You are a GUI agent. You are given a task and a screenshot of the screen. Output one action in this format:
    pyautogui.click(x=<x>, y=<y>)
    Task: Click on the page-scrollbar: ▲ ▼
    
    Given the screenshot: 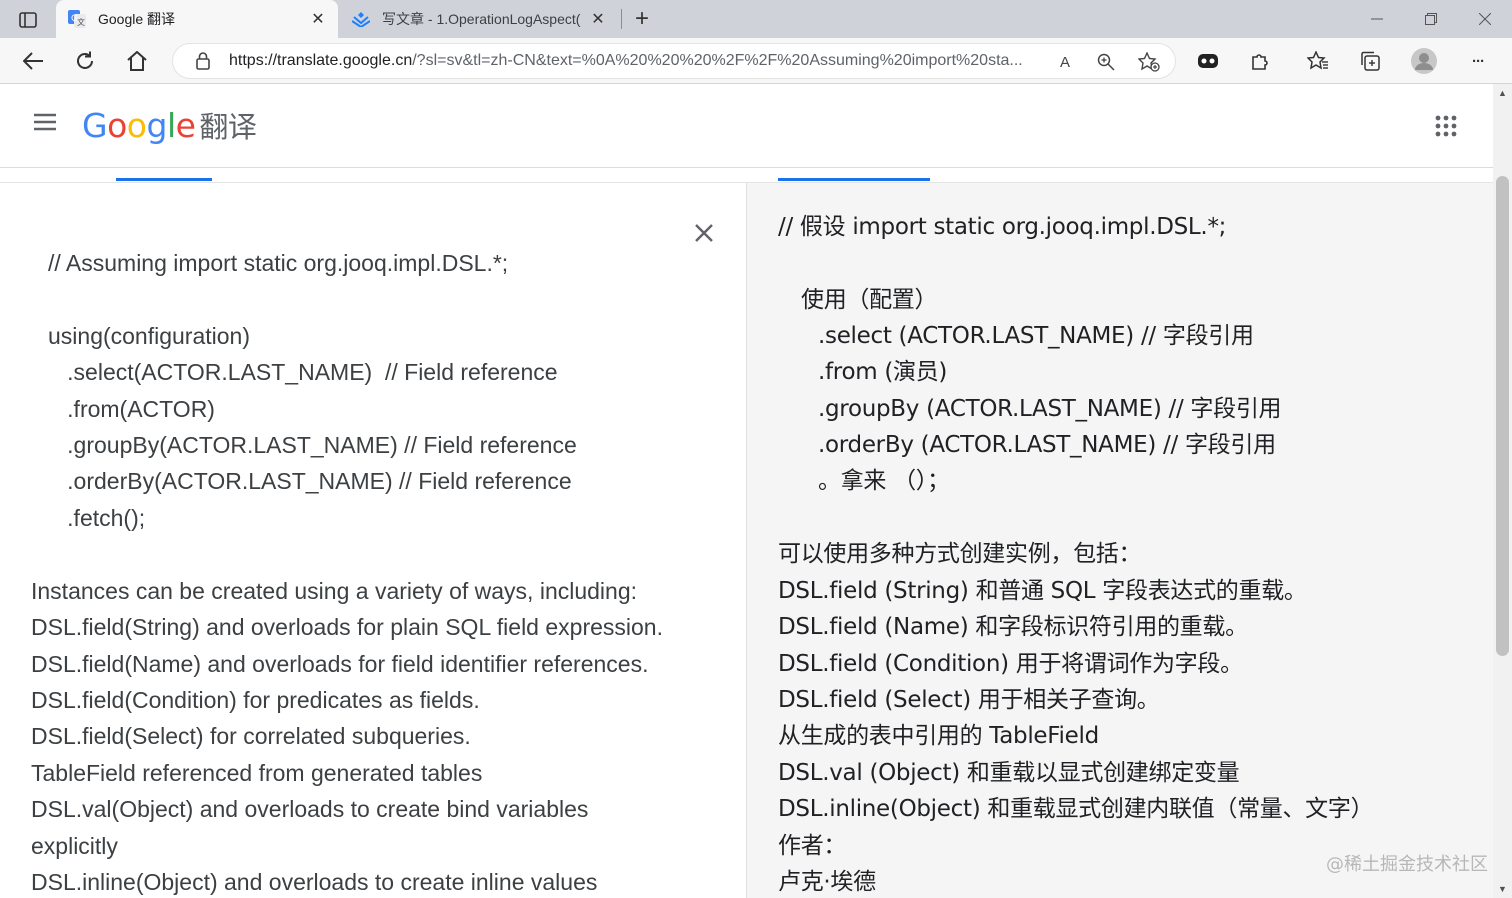 What is the action you would take?
    pyautogui.click(x=1502, y=491)
    